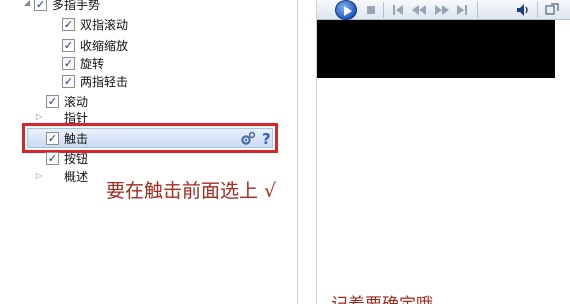 This screenshot has height=304, width=570. What do you see at coordinates (27, 3) in the screenshot?
I see `collapse-arrow-icon: ◢` at bounding box center [27, 3].